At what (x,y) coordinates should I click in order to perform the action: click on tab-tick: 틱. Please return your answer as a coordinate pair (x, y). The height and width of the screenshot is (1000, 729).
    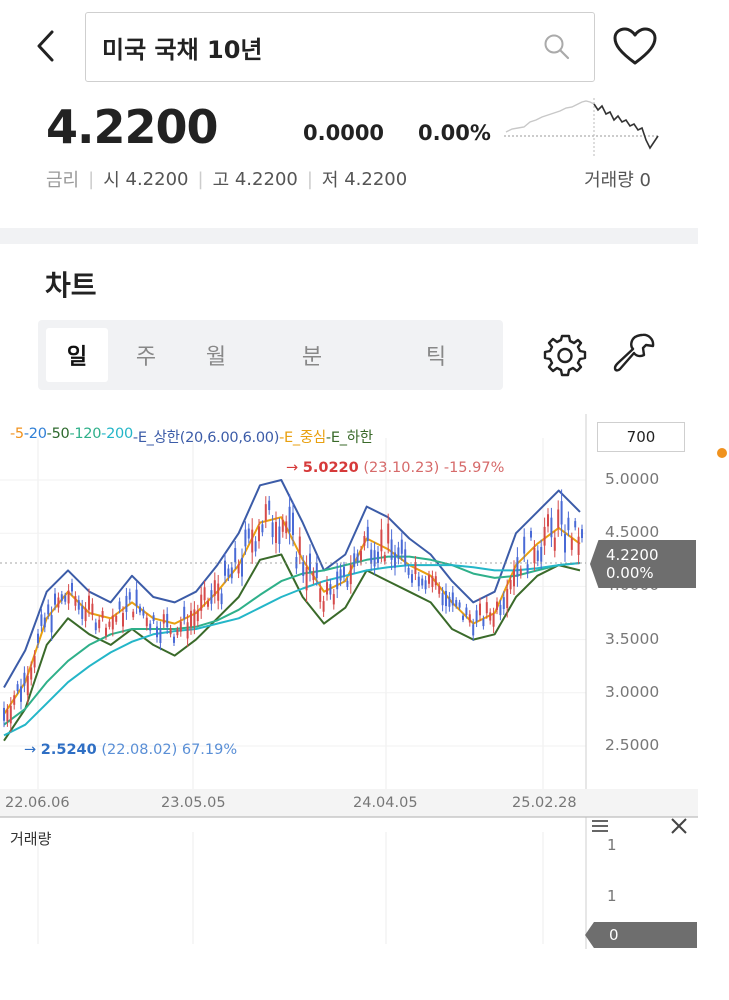
    Looking at the image, I should click on (436, 355).